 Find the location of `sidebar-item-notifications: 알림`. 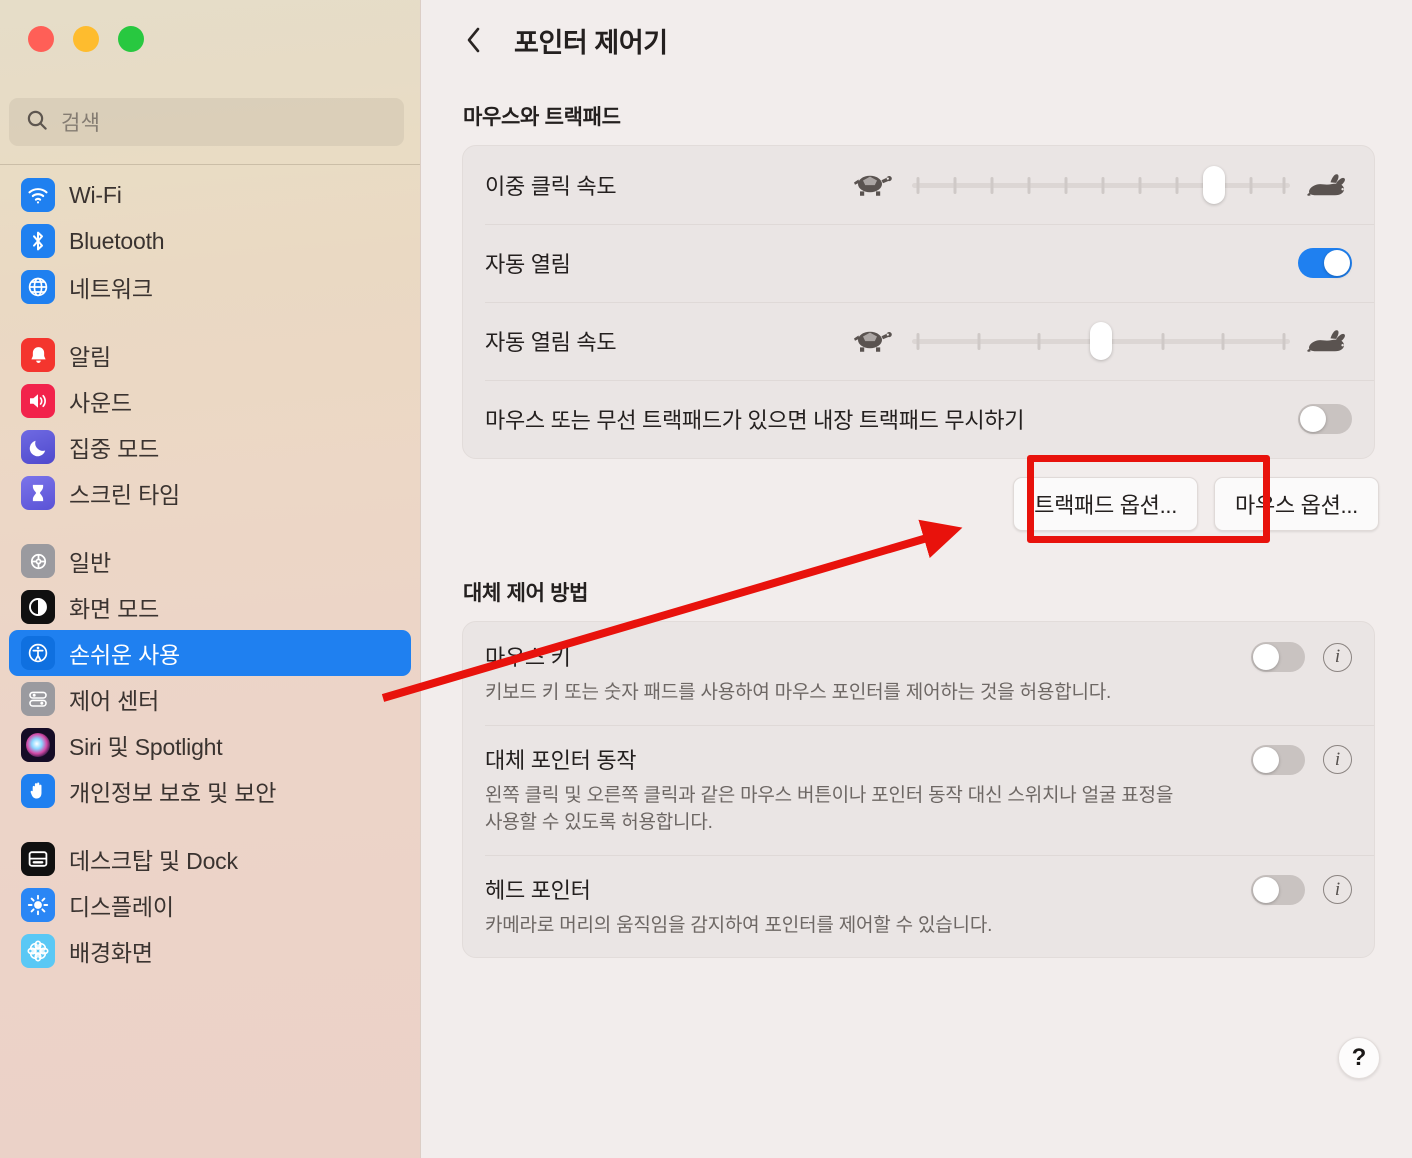

sidebar-item-notifications: 알림 is located at coordinates (210, 355).